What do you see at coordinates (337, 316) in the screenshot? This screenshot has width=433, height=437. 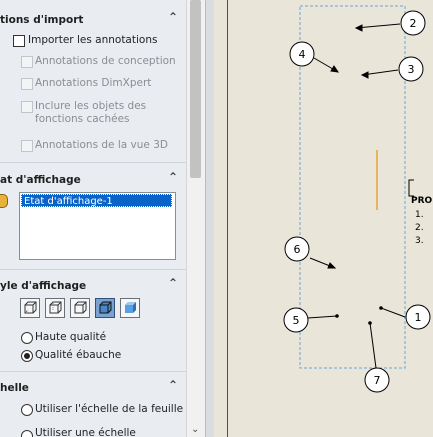 I see `leader-5-dot` at bounding box center [337, 316].